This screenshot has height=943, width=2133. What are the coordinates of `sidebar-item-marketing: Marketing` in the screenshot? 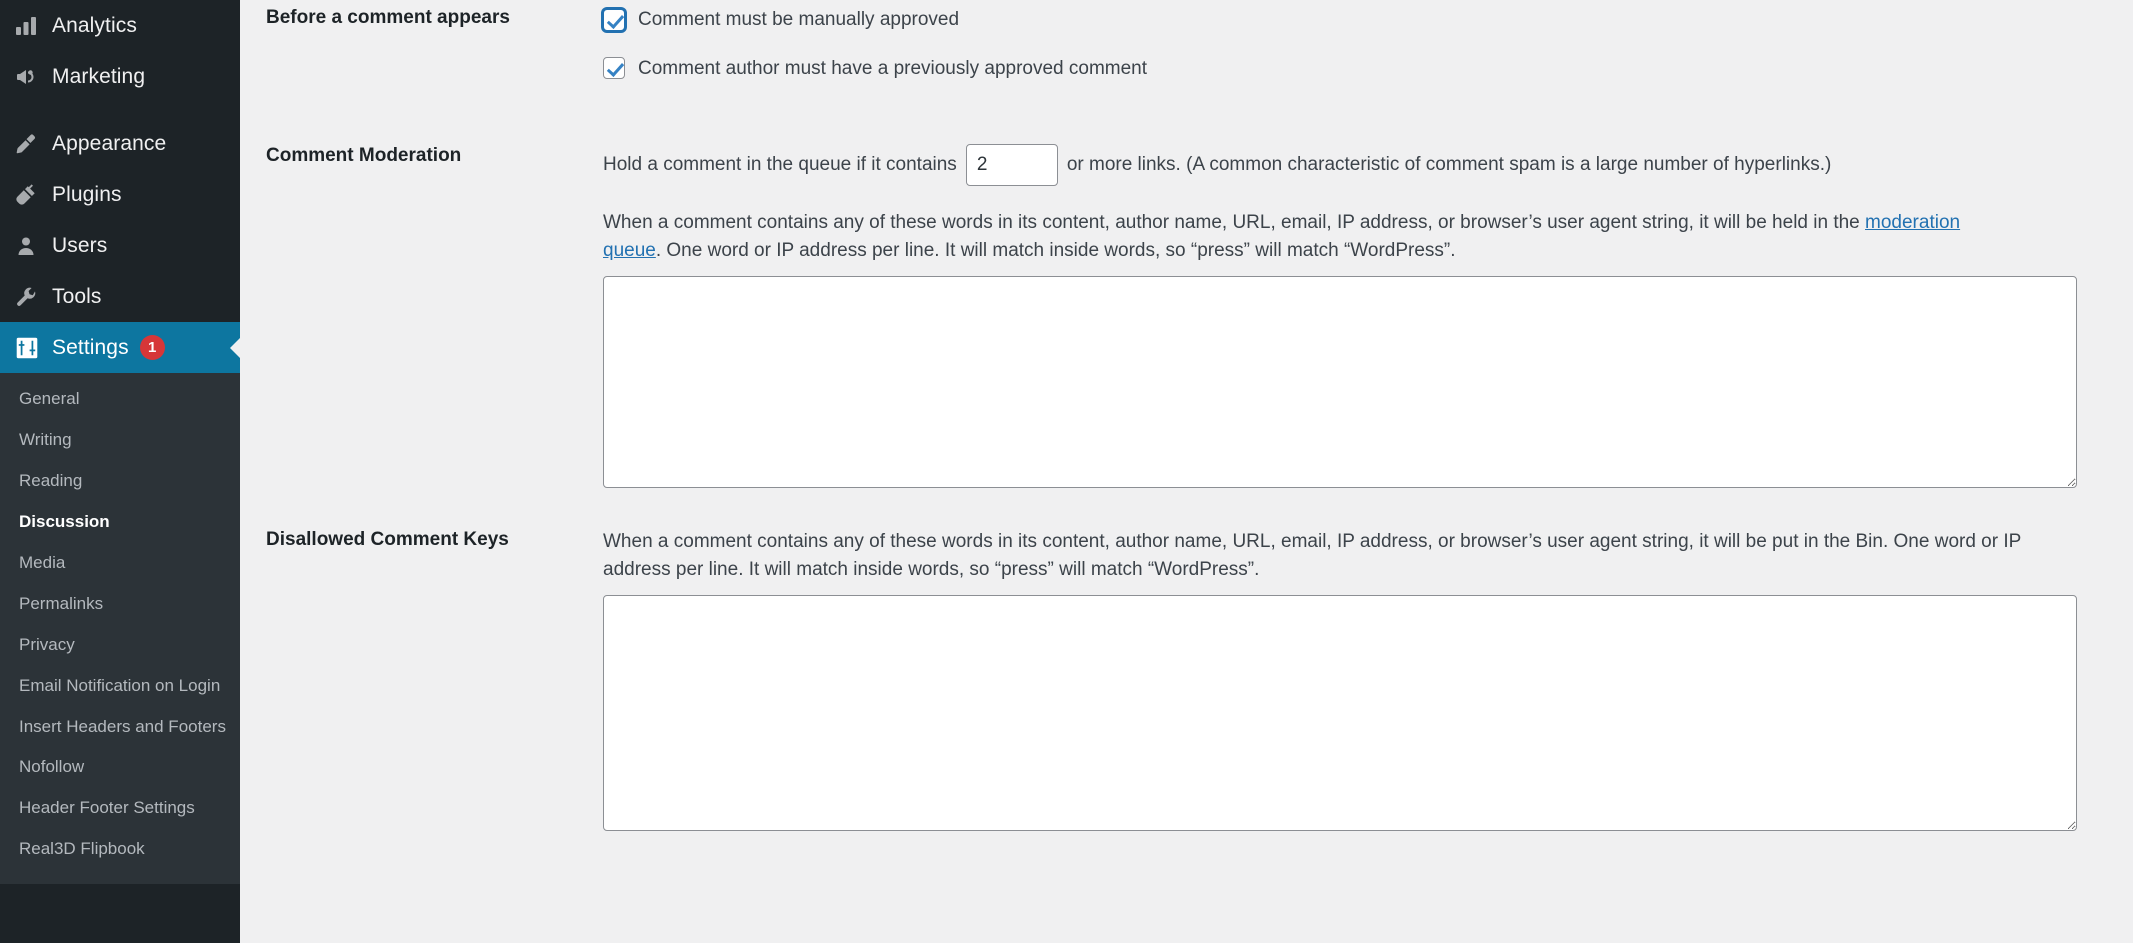 It's located at (120, 76).